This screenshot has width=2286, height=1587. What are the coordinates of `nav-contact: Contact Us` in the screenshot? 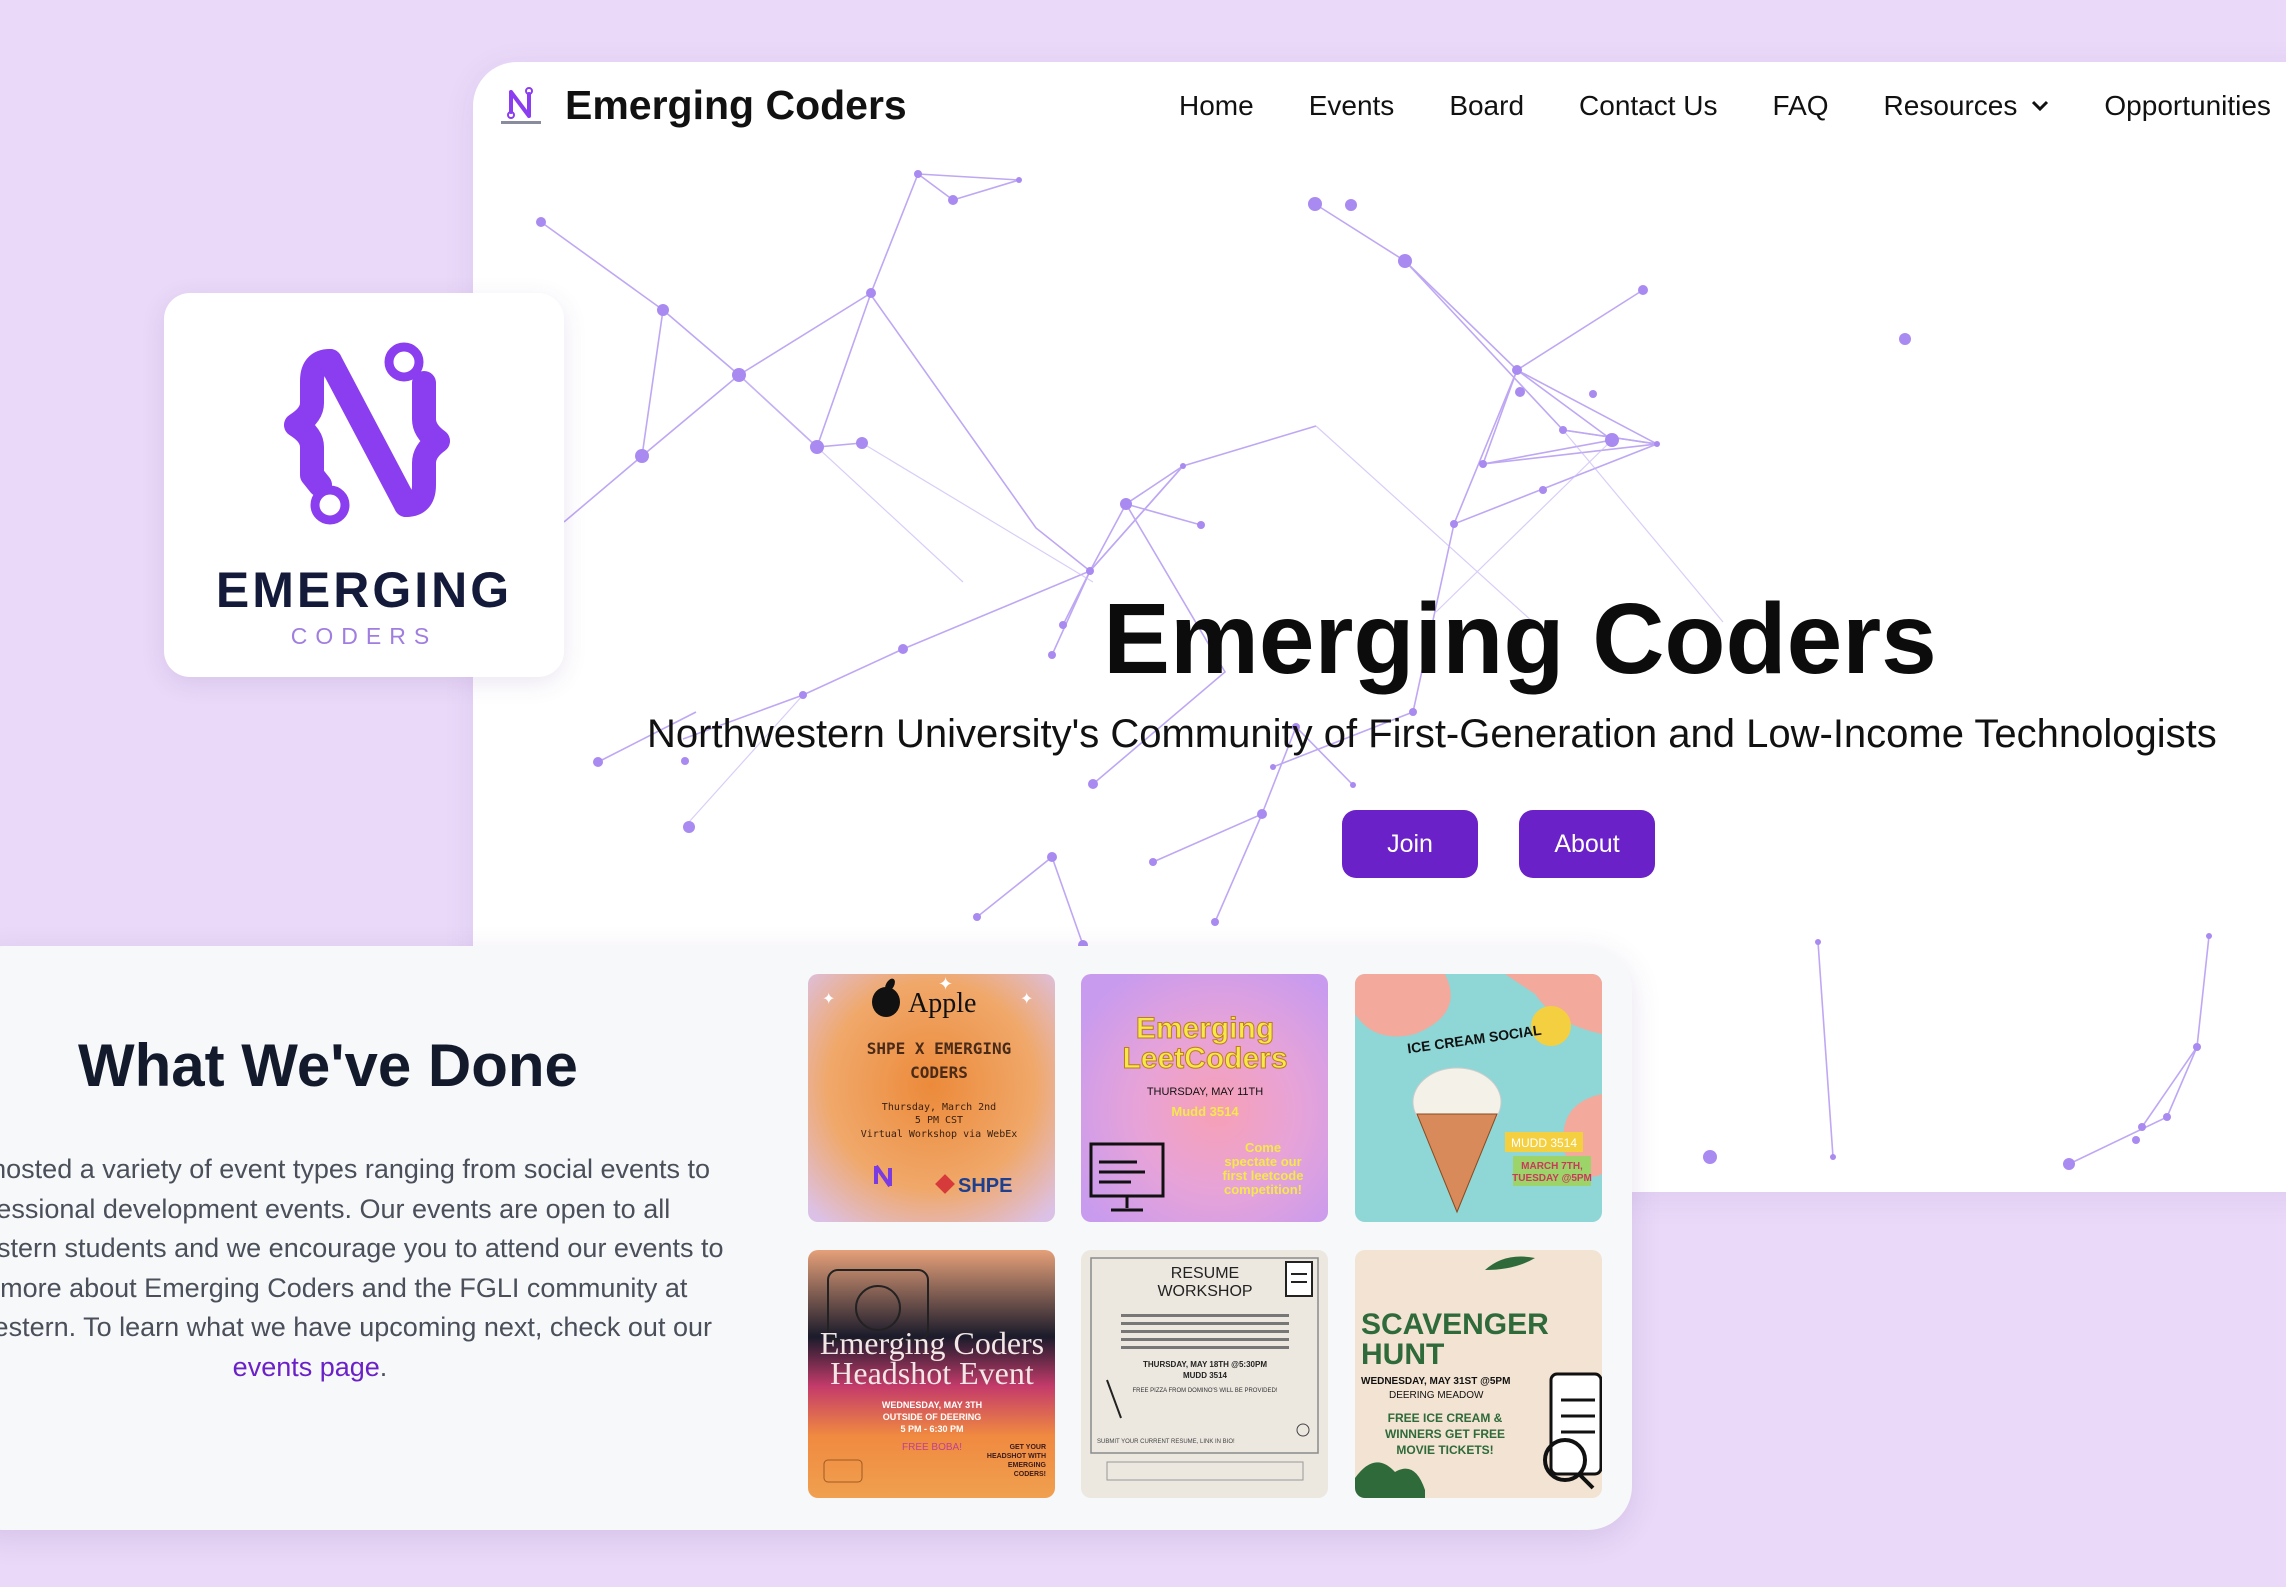 It's located at (1648, 106).